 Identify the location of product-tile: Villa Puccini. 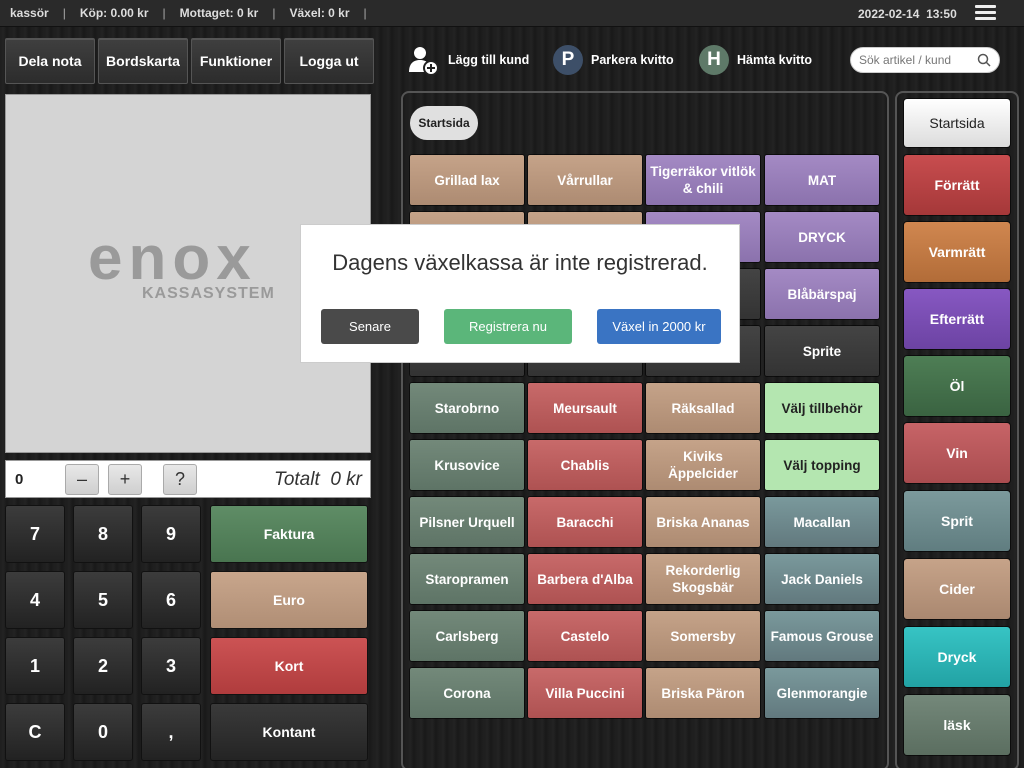
(585, 693).